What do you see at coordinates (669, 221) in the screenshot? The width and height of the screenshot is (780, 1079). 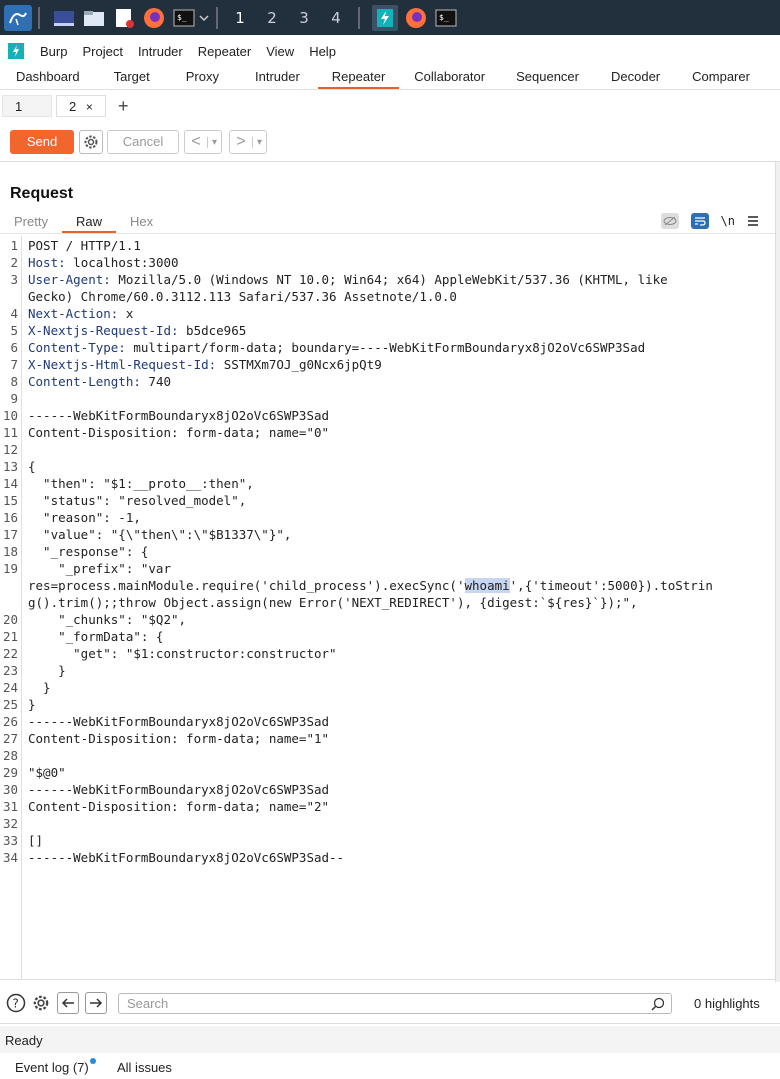 I see `hide-icon` at bounding box center [669, 221].